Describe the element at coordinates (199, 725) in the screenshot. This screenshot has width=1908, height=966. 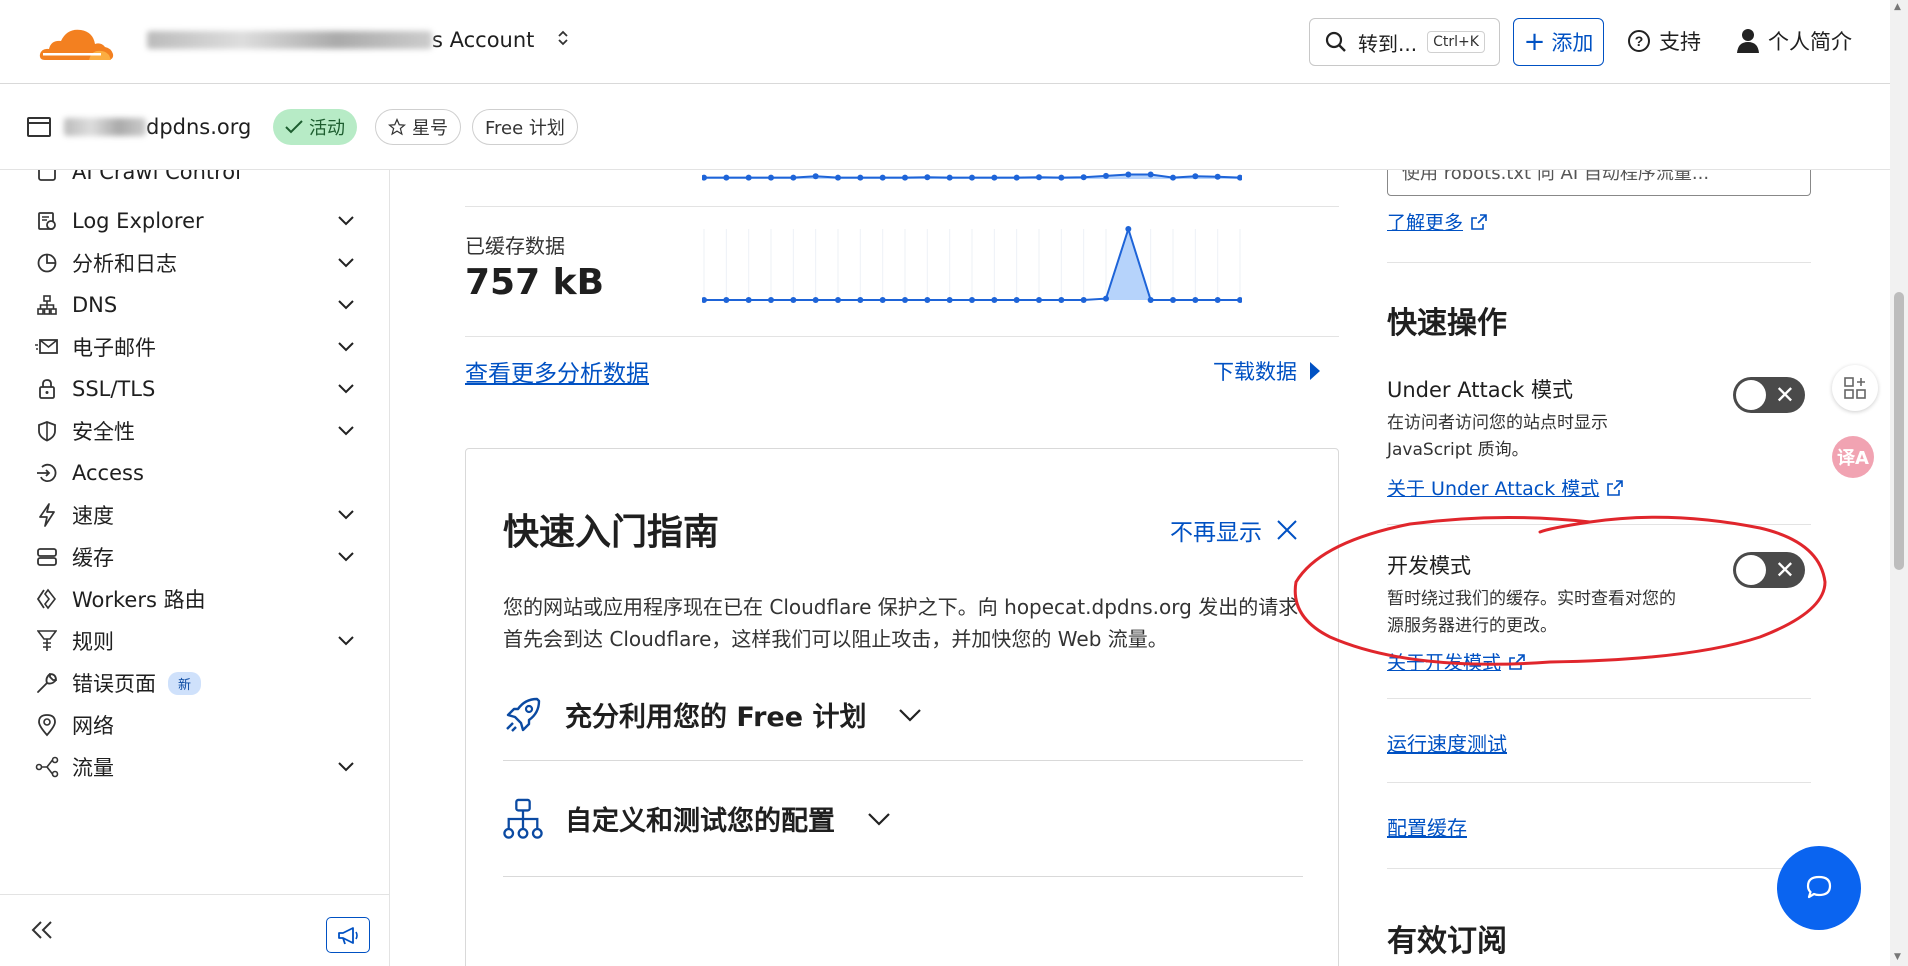
I see `sidebar-item-network: 网络` at that location.